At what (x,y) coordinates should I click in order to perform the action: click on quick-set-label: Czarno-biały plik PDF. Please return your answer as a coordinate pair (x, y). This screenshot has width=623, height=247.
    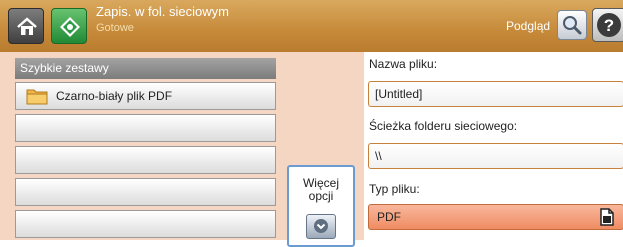
    Looking at the image, I should click on (114, 96).